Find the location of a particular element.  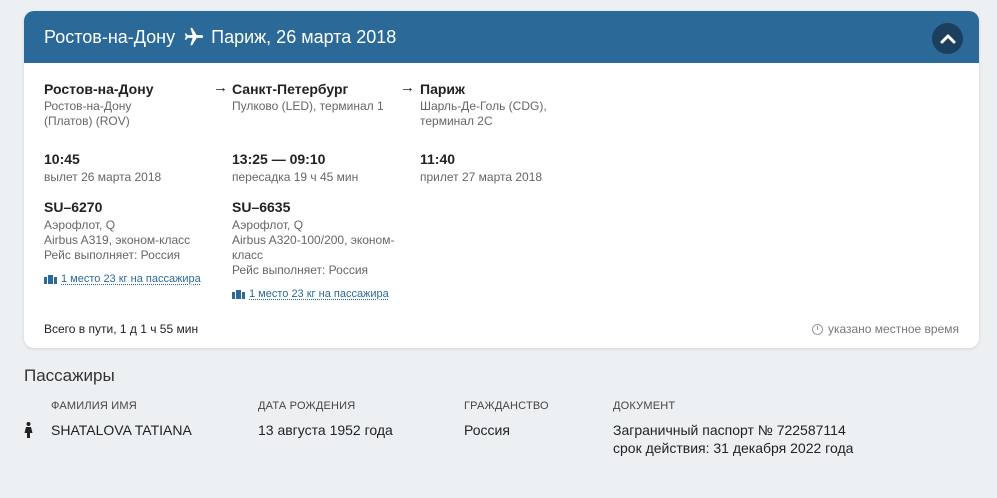

airport-code: (Платов) (ROV) is located at coordinates (87, 121).